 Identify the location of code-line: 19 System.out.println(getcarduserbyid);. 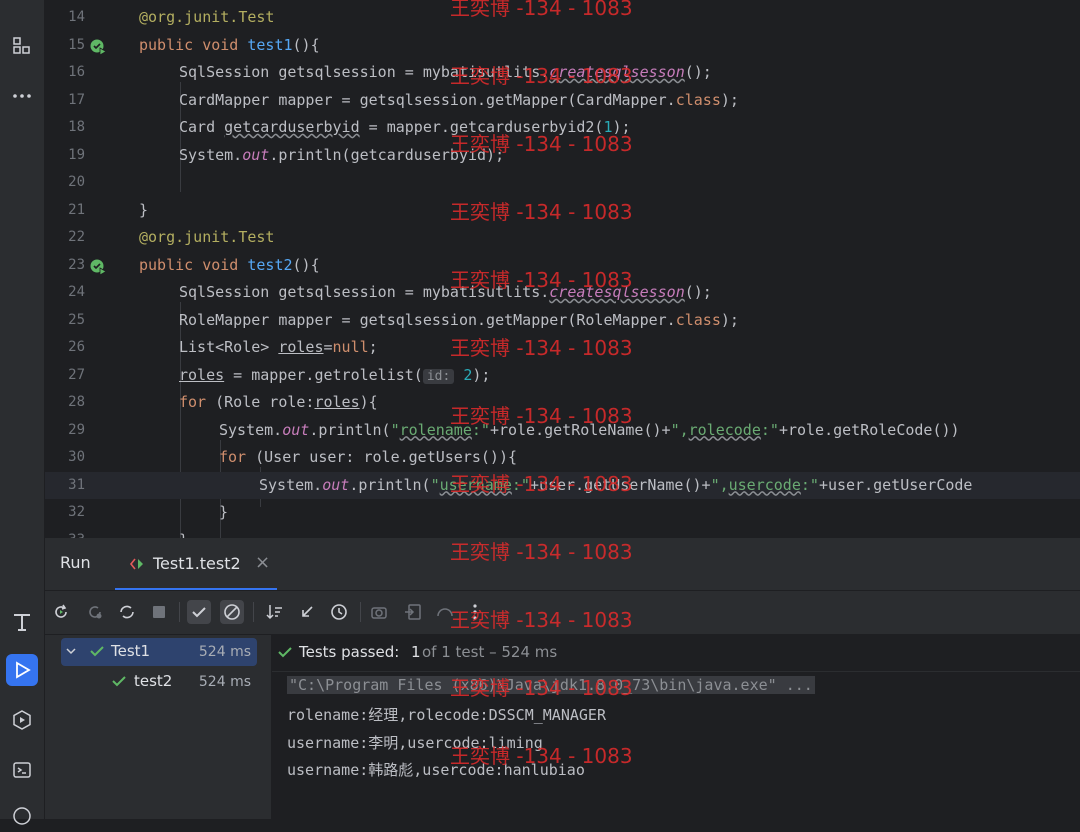
(562, 156).